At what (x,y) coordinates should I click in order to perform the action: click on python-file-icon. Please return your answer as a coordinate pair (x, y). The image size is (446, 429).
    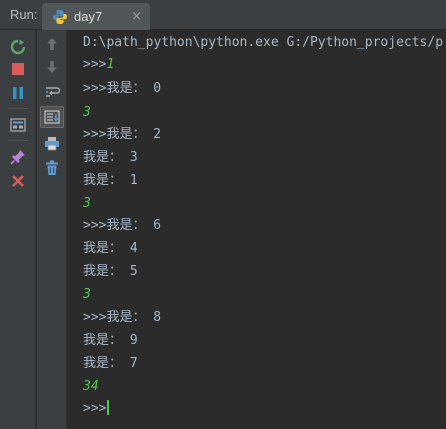
    Looking at the image, I should click on (60, 17).